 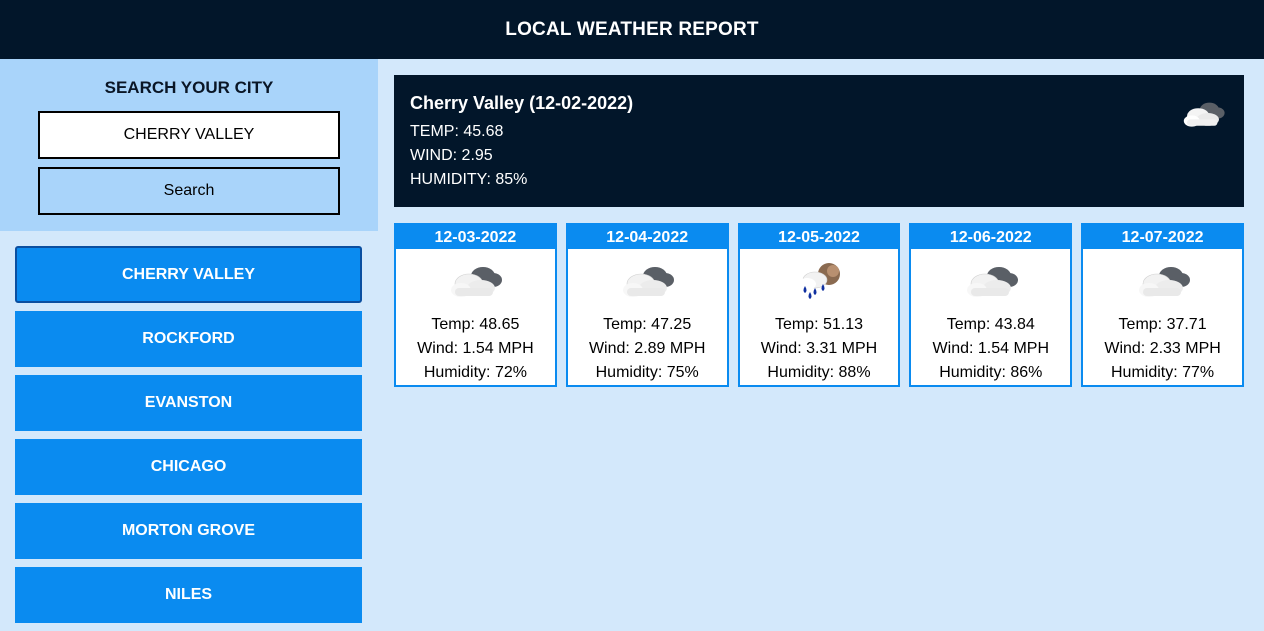 I want to click on page-title: LOCAL WEATHER REPORT, so click(x=632, y=29).